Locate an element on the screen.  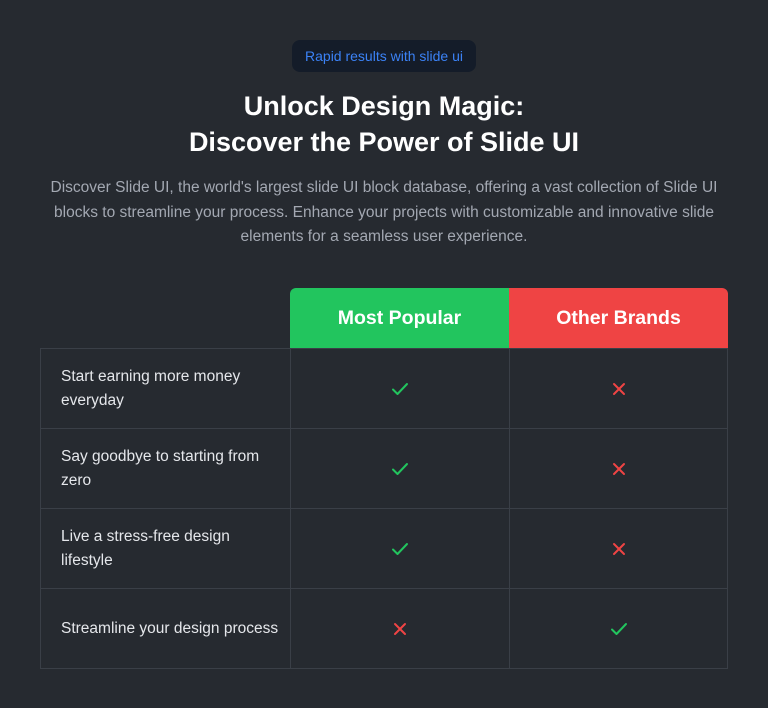
feature-label: Streamline your design process is located at coordinates (166, 629).